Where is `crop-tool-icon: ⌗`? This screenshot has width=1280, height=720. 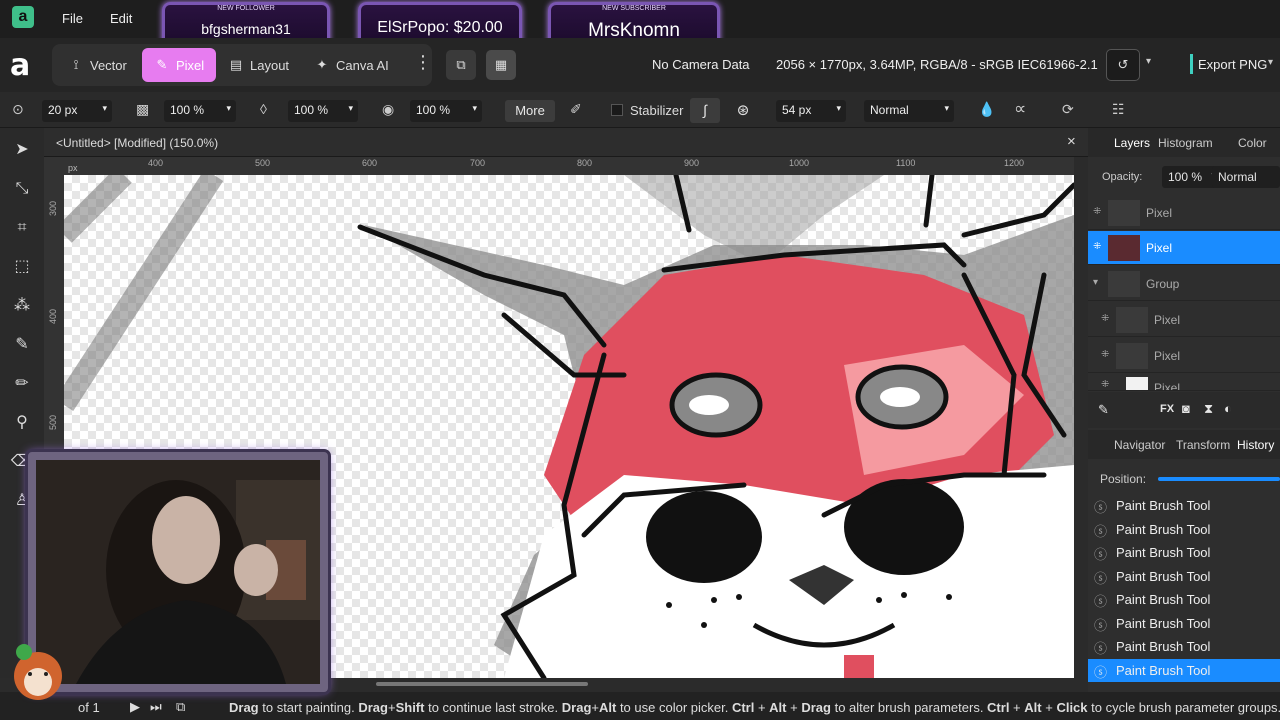 crop-tool-icon: ⌗ is located at coordinates (22, 228).